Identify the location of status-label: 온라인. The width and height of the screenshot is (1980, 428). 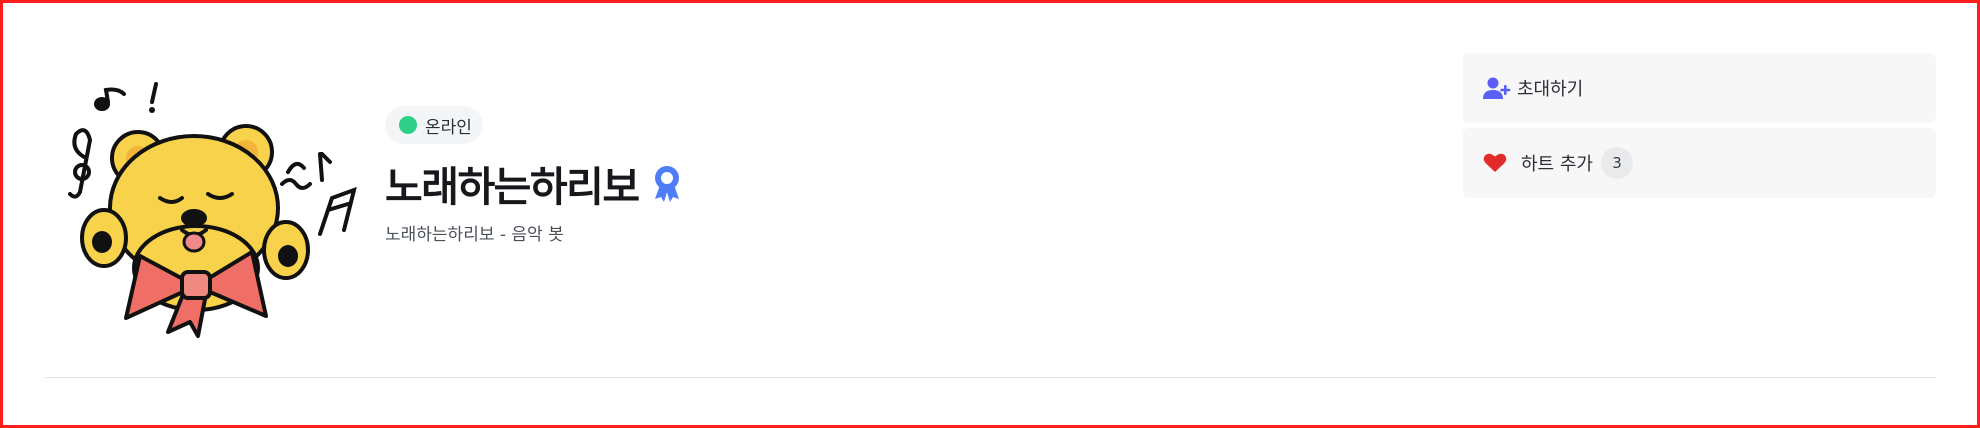
(448, 127).